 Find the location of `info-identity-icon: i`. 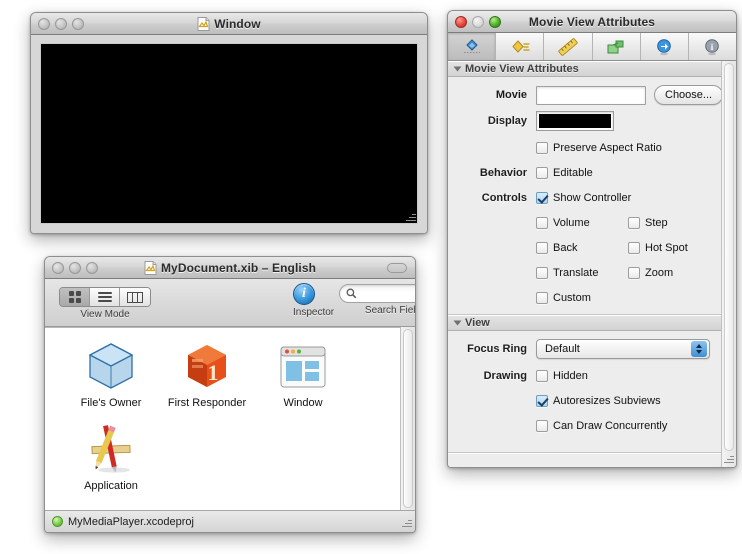

info-identity-icon: i is located at coordinates (712, 46).